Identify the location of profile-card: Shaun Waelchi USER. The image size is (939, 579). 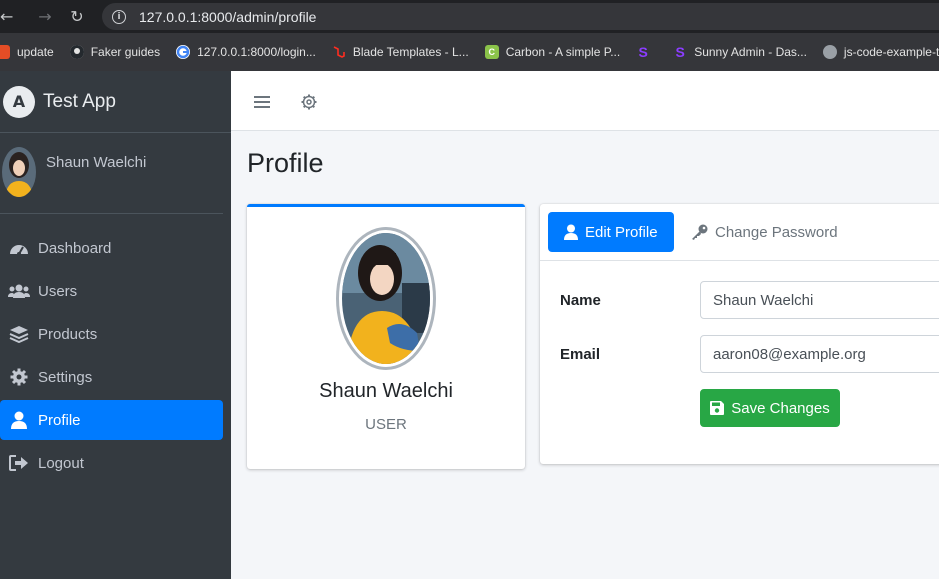
(386, 336).